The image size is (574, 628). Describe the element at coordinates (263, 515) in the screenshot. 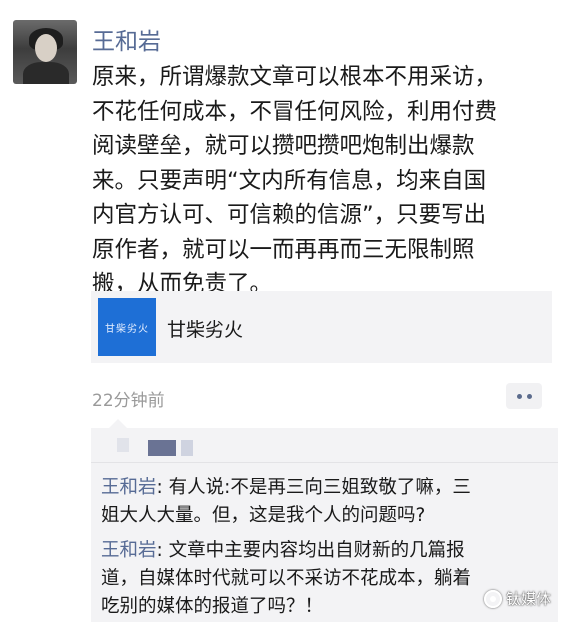

I see `comment-text-line: 姐大人大量。但，这是我个人的问题吗?` at that location.